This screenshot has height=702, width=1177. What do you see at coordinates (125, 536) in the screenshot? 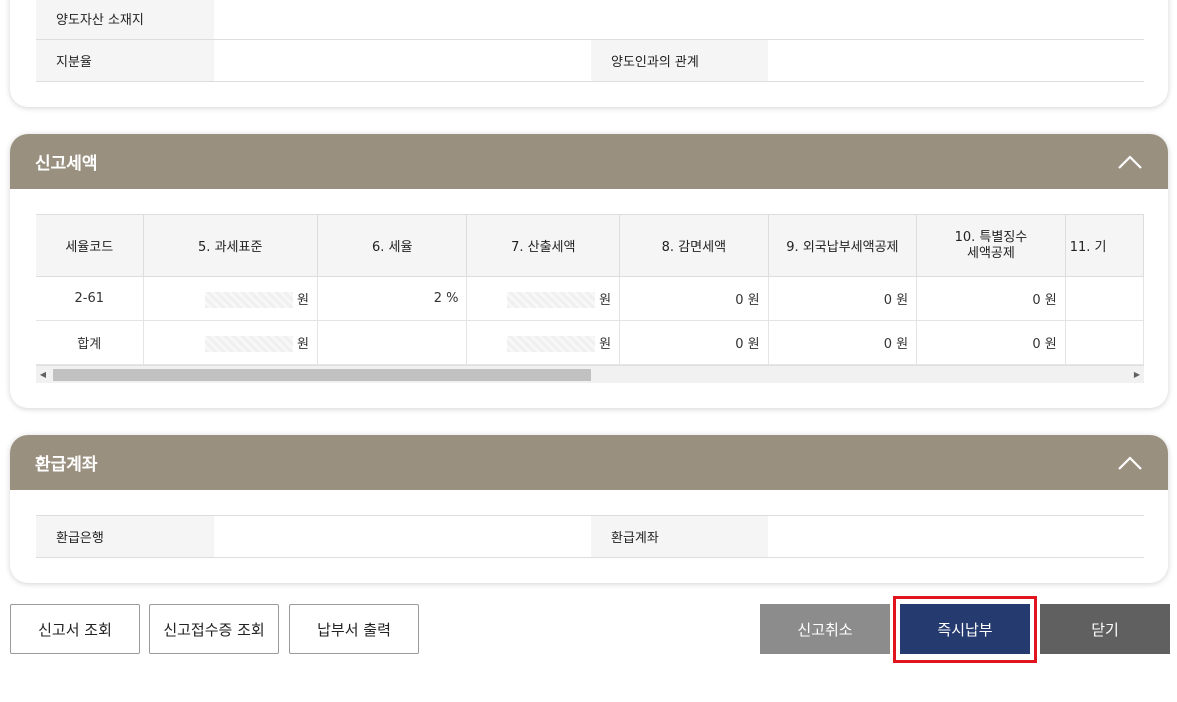
I see `refund-bank-label: 환급은행` at bounding box center [125, 536].